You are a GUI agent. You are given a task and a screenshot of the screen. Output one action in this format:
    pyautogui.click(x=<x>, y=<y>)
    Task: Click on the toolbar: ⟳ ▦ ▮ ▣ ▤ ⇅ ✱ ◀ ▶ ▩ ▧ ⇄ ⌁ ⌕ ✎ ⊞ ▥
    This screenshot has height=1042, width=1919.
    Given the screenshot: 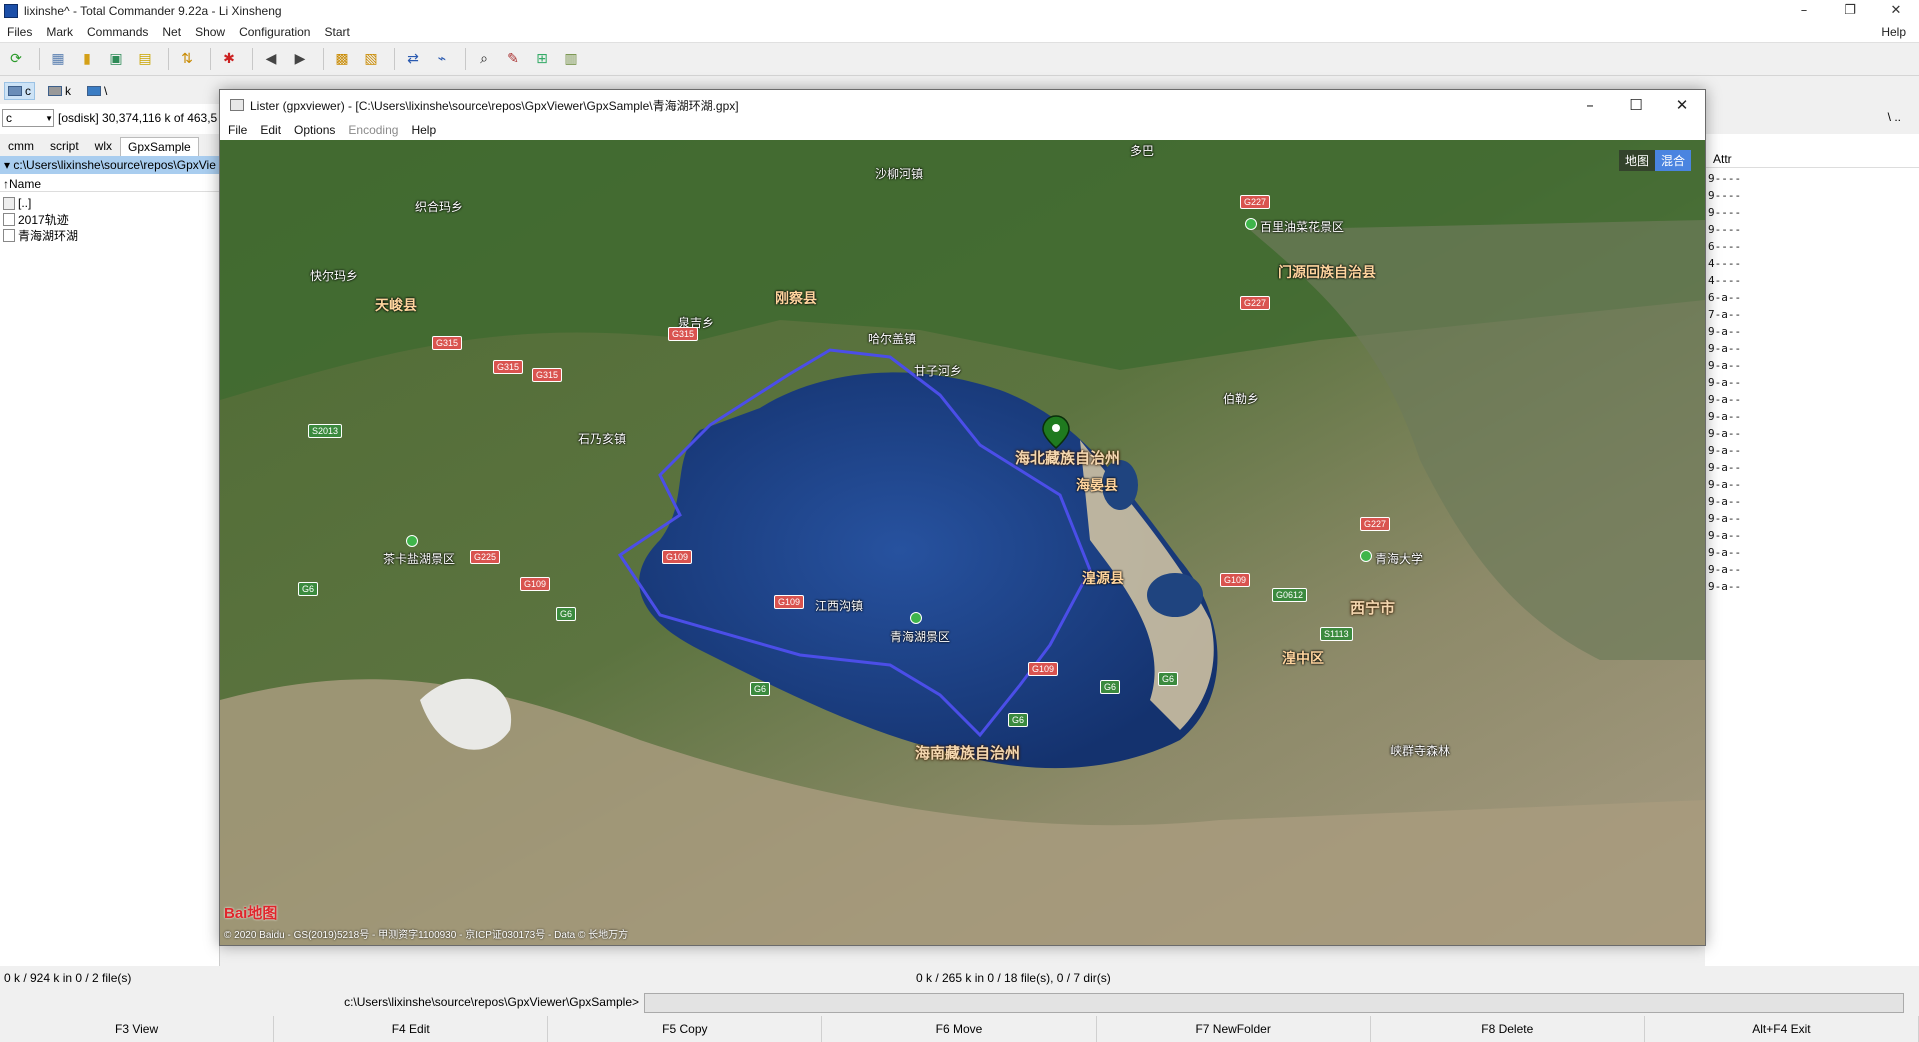 What is the action you would take?
    pyautogui.click(x=959, y=59)
    